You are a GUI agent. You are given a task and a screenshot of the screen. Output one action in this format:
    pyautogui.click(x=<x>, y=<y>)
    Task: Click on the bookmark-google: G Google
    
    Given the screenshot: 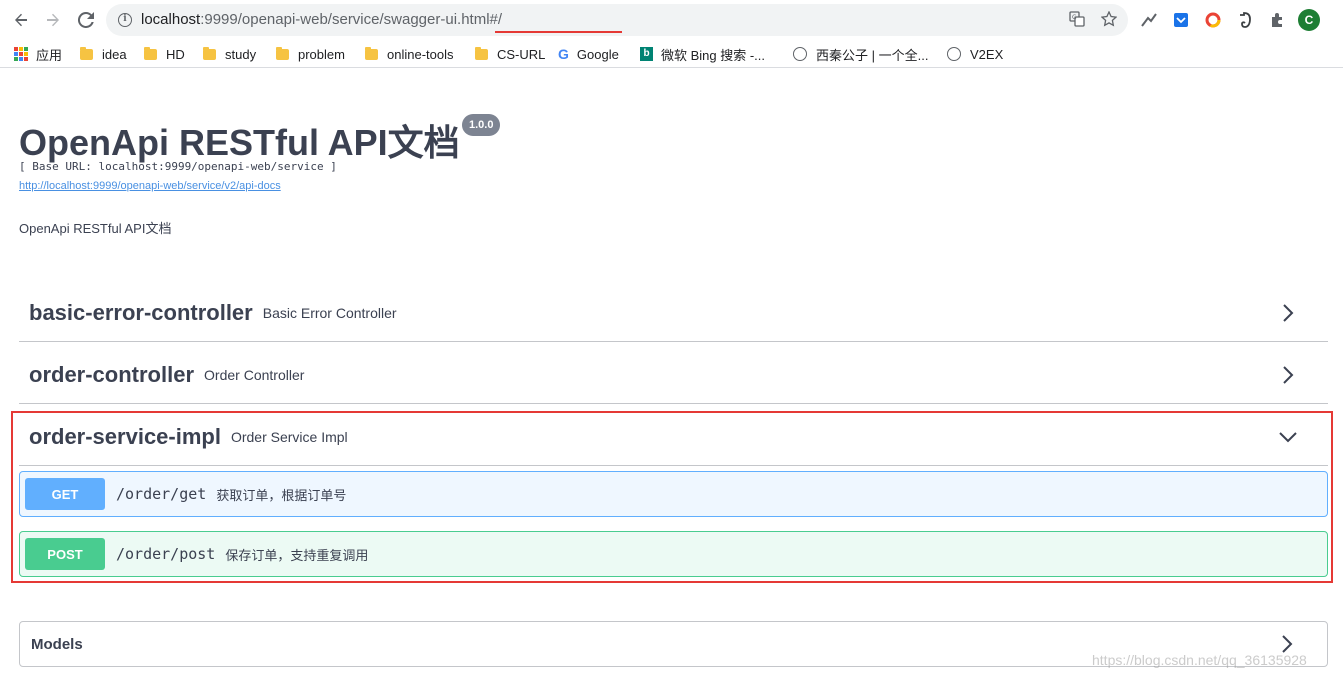 What is the action you would take?
    pyautogui.click(x=588, y=54)
    